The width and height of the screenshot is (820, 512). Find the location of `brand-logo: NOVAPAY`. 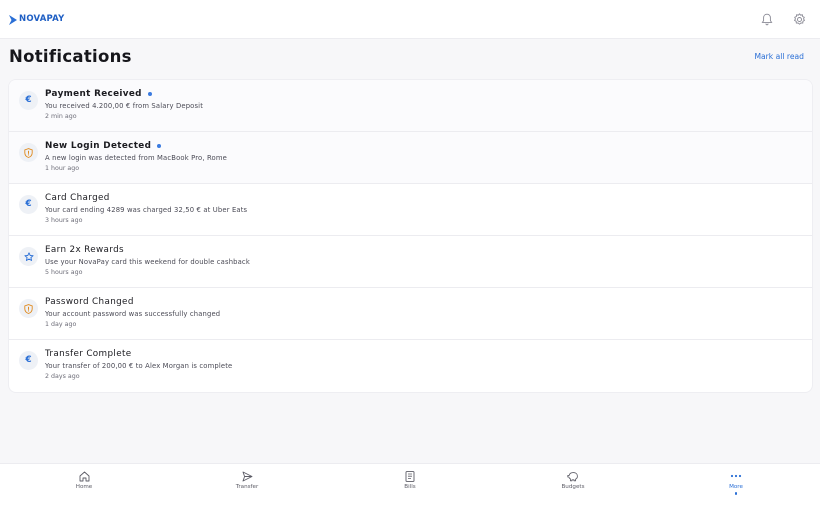

brand-logo: NOVAPAY is located at coordinates (36, 19).